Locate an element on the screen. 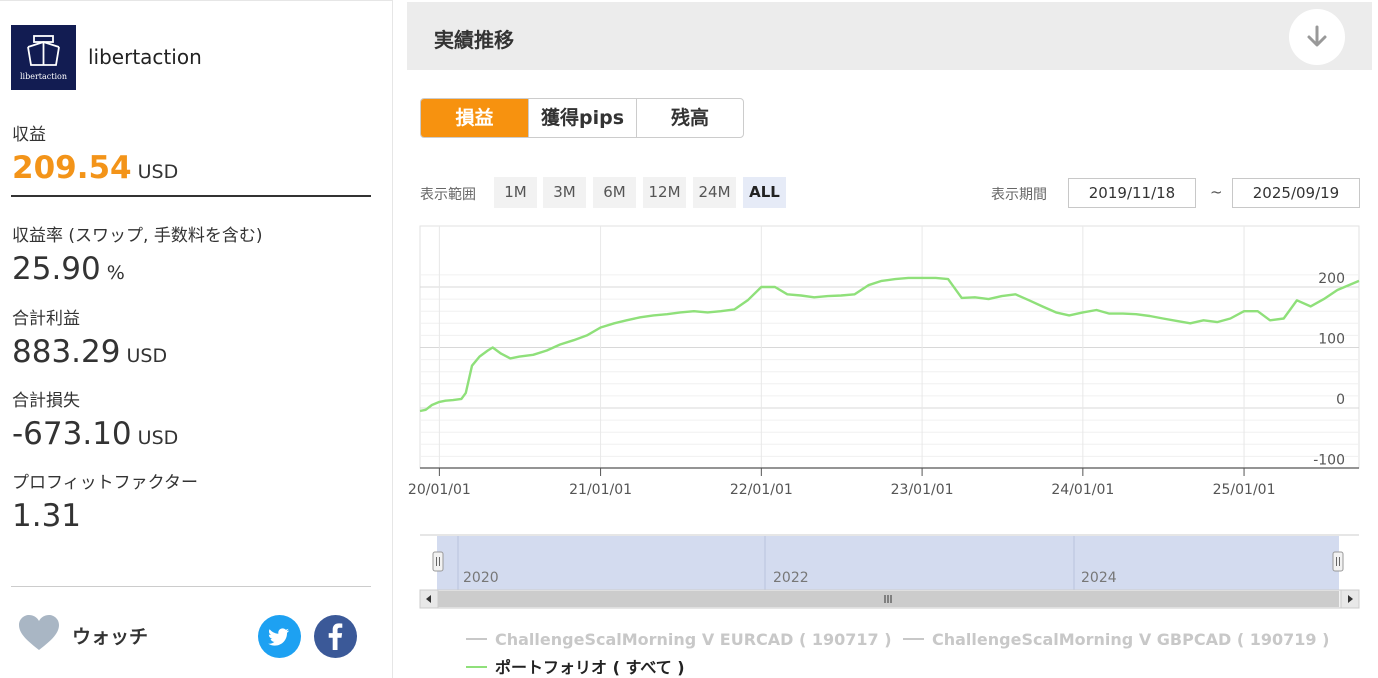  section-title: 実績推移 is located at coordinates (474, 40).